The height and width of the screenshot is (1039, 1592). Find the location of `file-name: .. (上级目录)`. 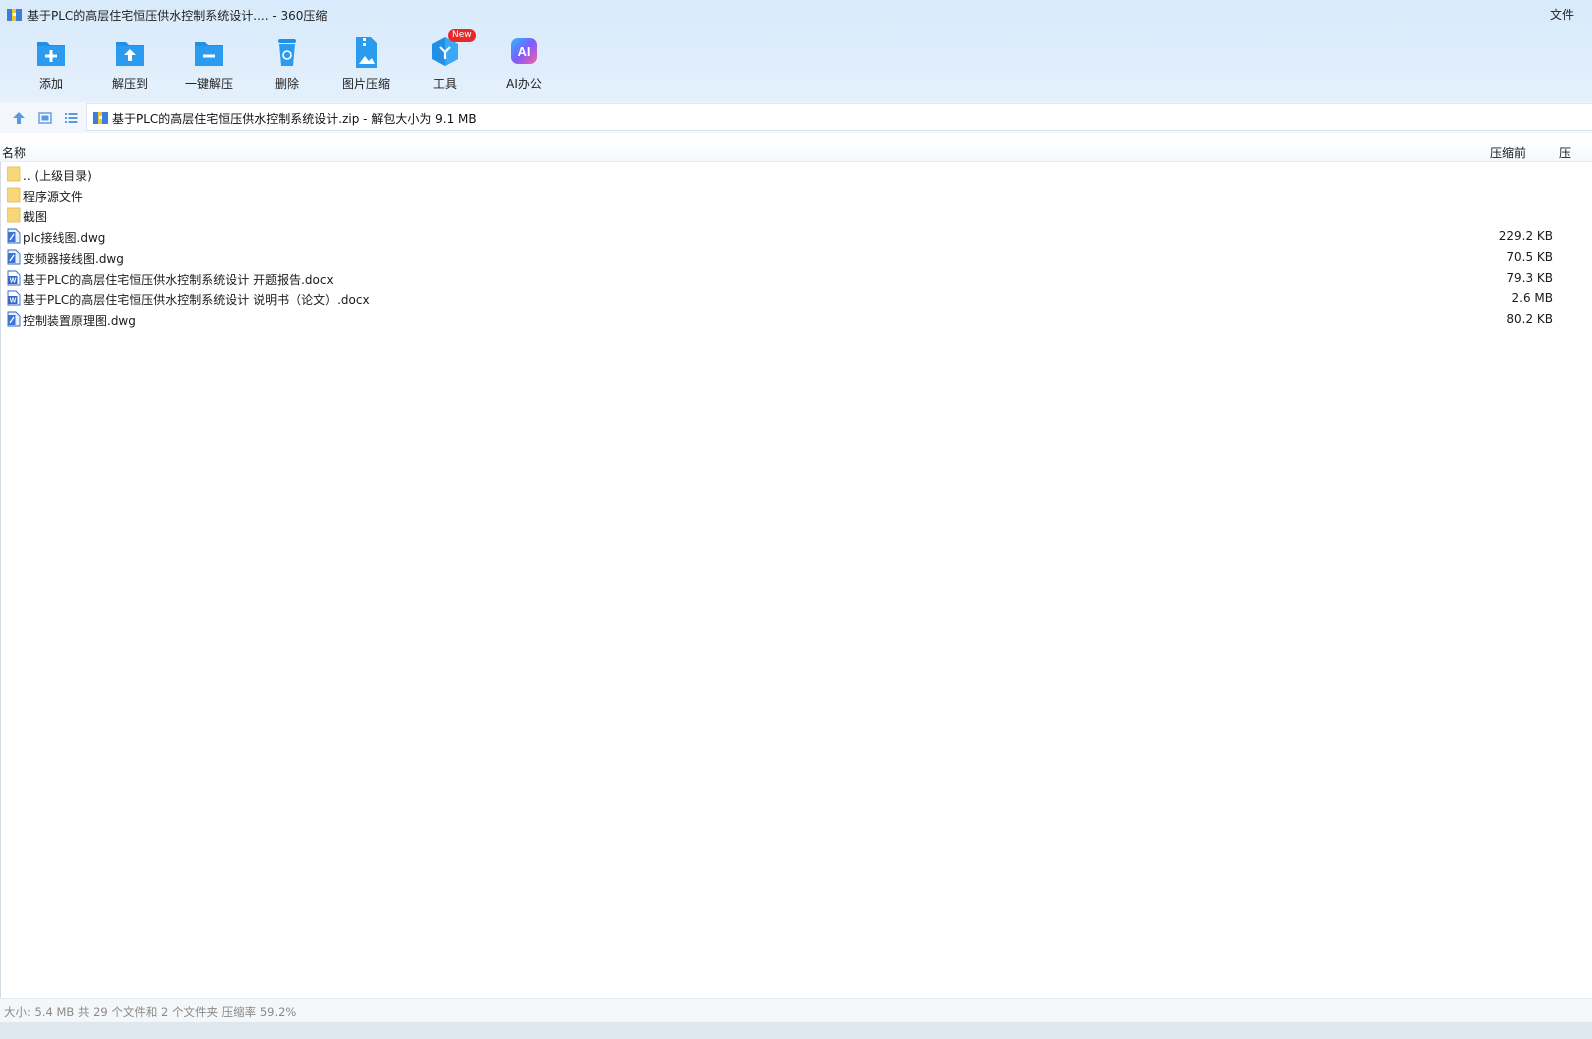

file-name: .. (上级目录) is located at coordinates (57, 176).